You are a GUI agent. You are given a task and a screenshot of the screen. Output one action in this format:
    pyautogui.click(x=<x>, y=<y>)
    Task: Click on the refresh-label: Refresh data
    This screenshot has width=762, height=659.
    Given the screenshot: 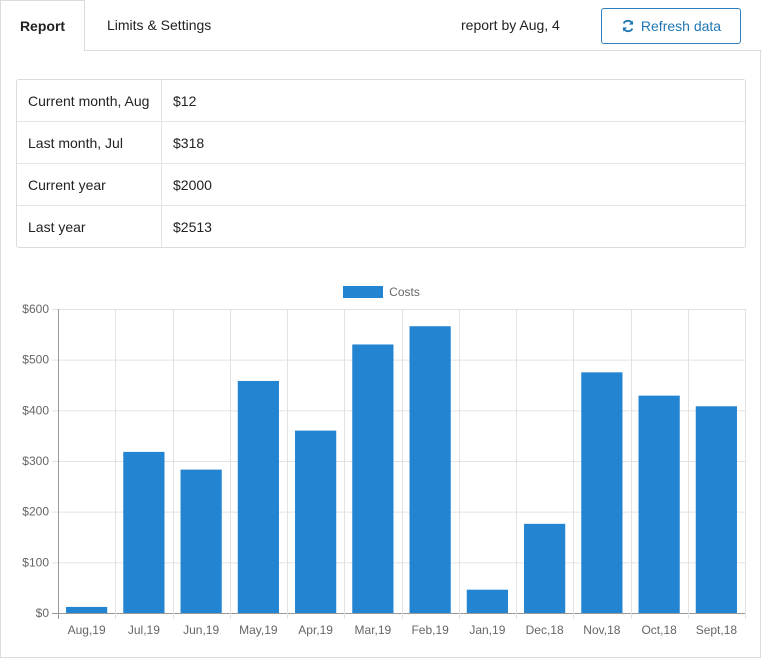 What is the action you would take?
    pyautogui.click(x=681, y=26)
    